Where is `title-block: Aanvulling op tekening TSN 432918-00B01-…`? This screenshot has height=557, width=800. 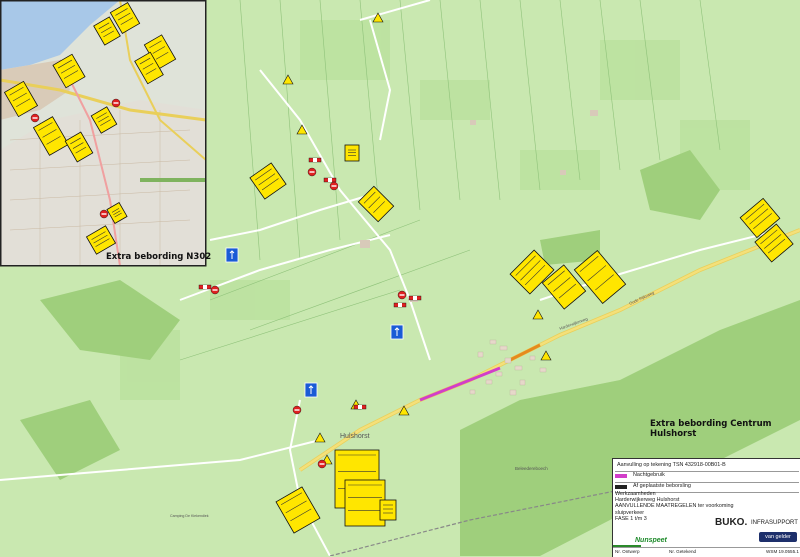 title-block: Aanvulling op tekening TSN 432918-00B01-… is located at coordinates (706, 507).